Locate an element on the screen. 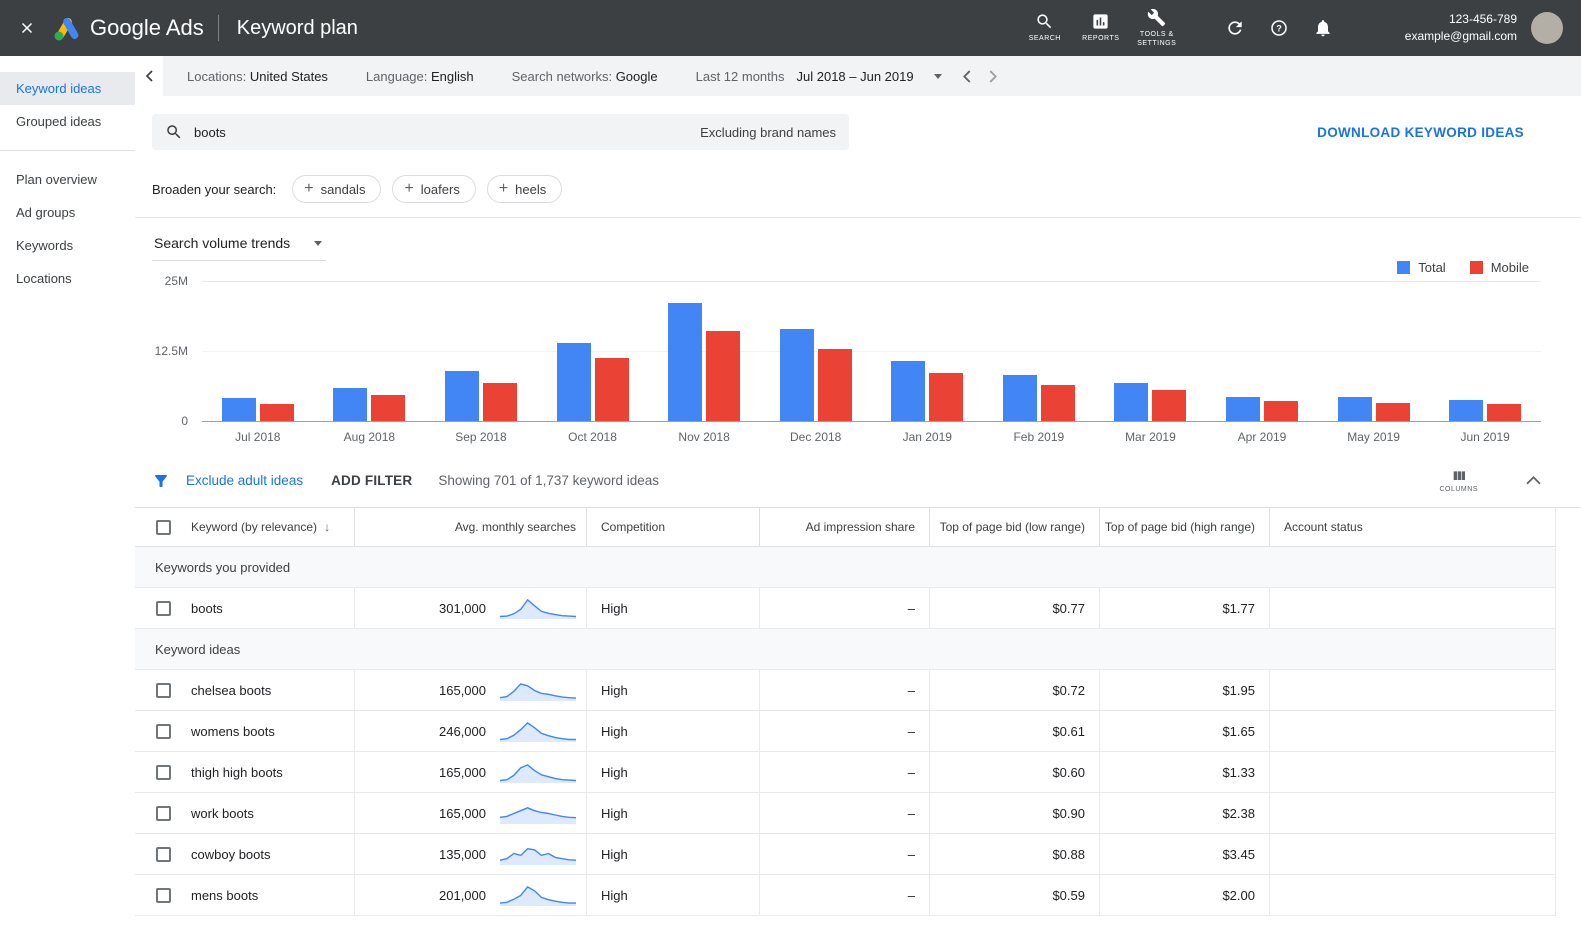 The height and width of the screenshot is (930, 1581). sidebar-item-keywords: Keywords is located at coordinates (67, 245).